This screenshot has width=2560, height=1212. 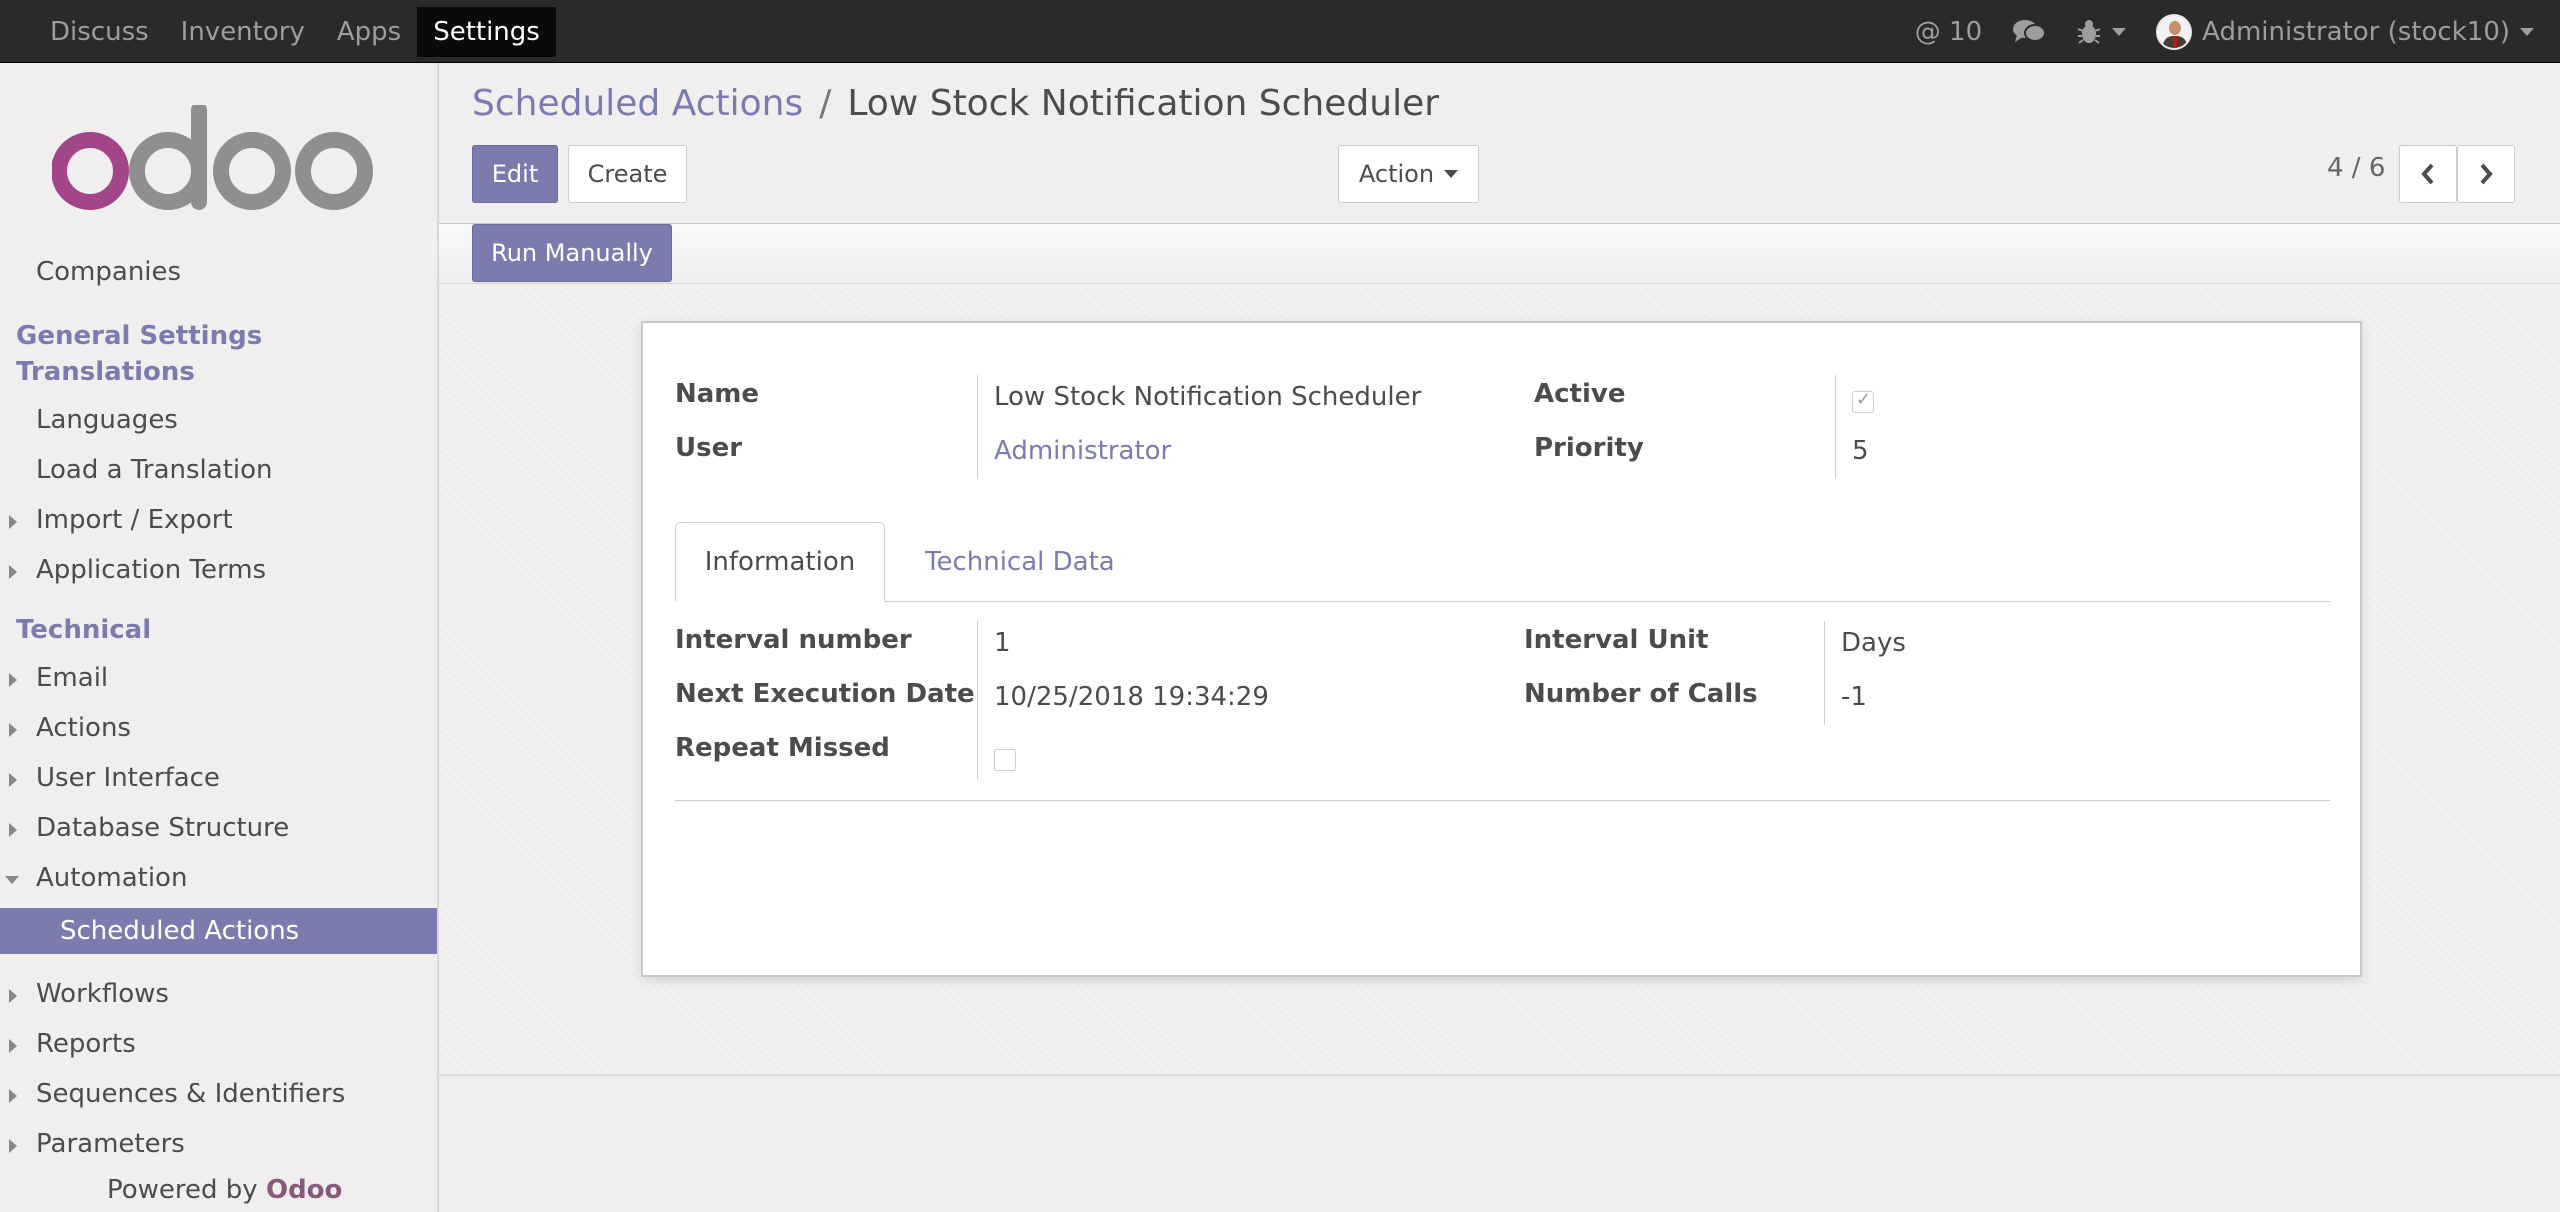 I want to click on active-checkbox, so click(x=1863, y=401).